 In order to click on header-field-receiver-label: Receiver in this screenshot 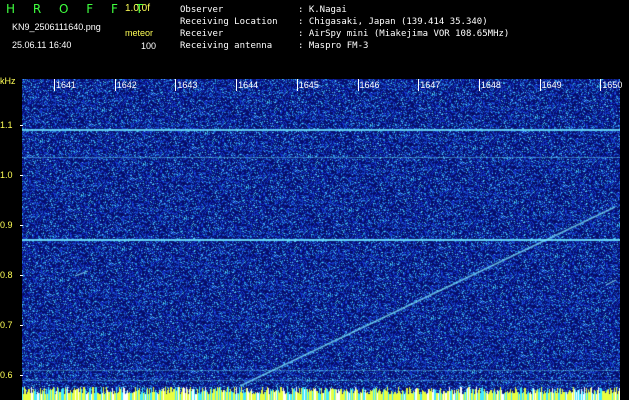, I will do `click(202, 34)`.